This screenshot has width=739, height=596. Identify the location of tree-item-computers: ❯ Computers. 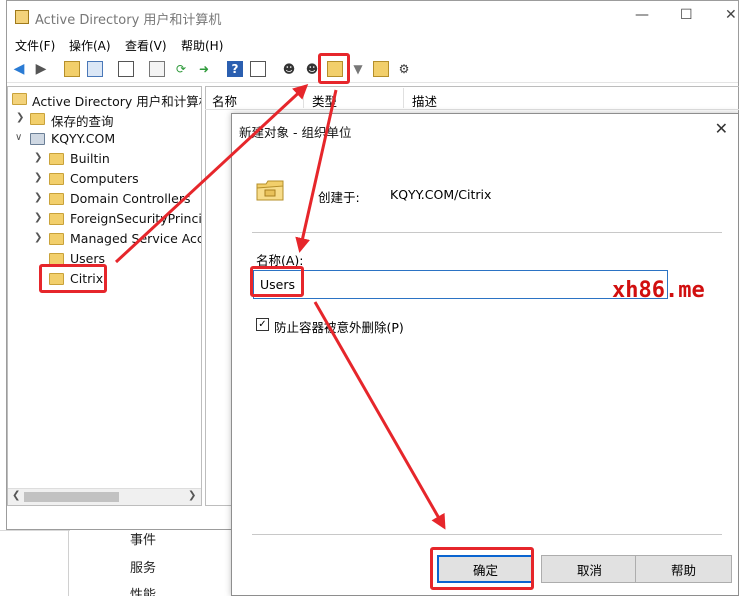
(104, 179).